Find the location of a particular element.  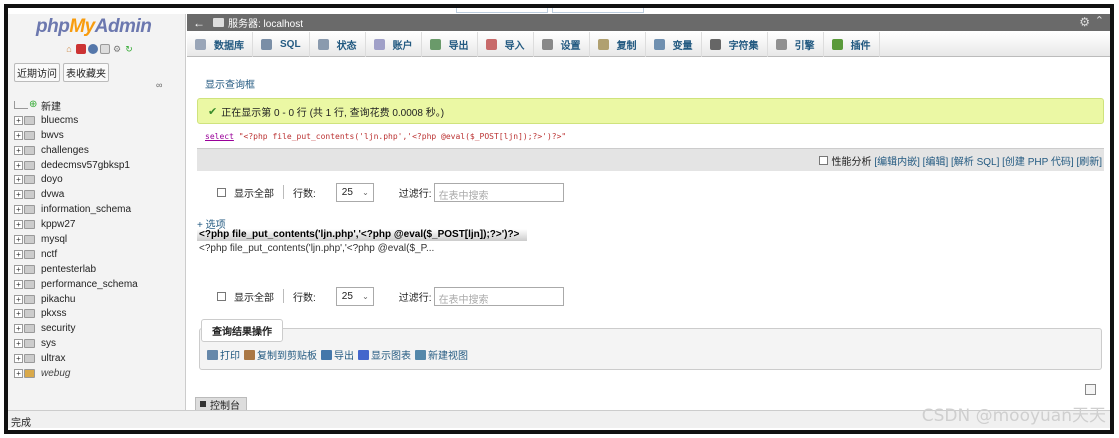

reload-icon: ↻ is located at coordinates (129, 49).